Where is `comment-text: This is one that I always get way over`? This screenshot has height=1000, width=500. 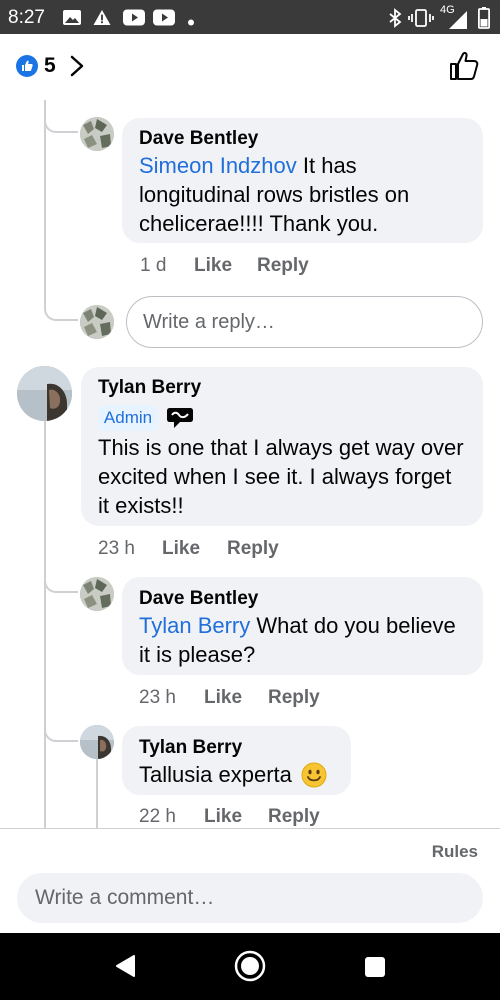
comment-text: This is one that I always get way over is located at coordinates (281, 447).